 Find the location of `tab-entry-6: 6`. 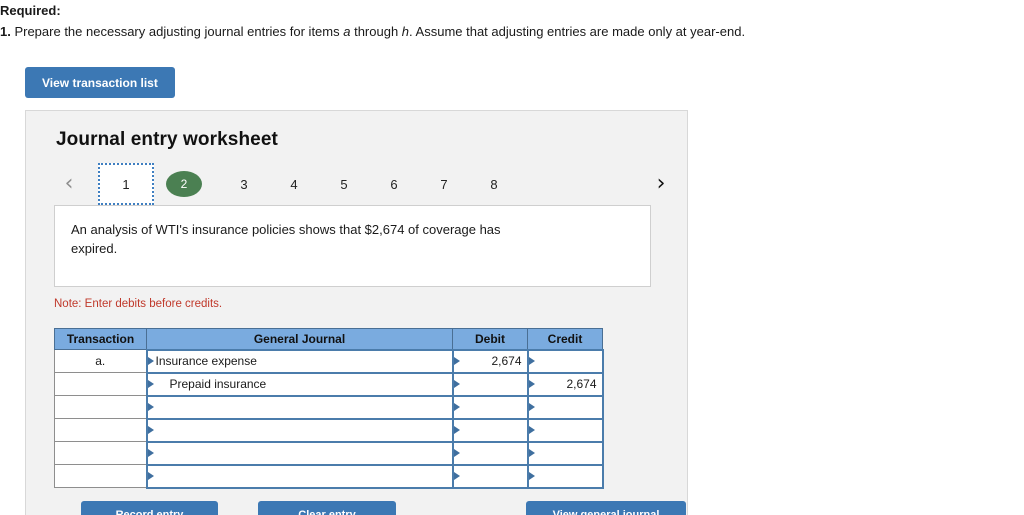

tab-entry-6: 6 is located at coordinates (394, 184).